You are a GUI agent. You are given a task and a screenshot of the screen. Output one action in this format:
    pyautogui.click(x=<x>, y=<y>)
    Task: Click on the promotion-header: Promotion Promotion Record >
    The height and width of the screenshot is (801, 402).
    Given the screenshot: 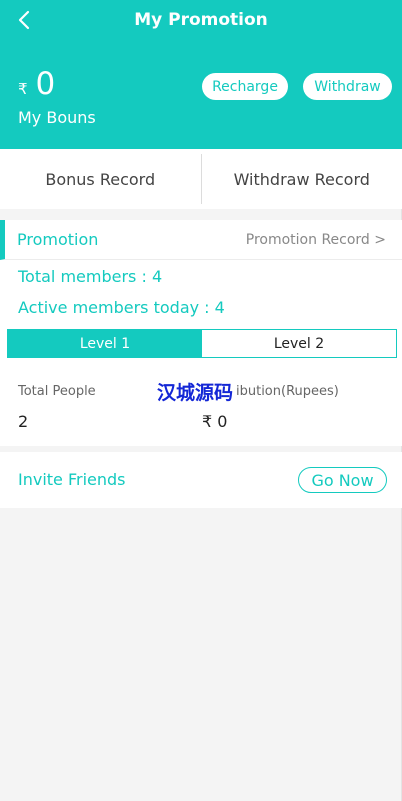 What is the action you would take?
    pyautogui.click(x=201, y=240)
    